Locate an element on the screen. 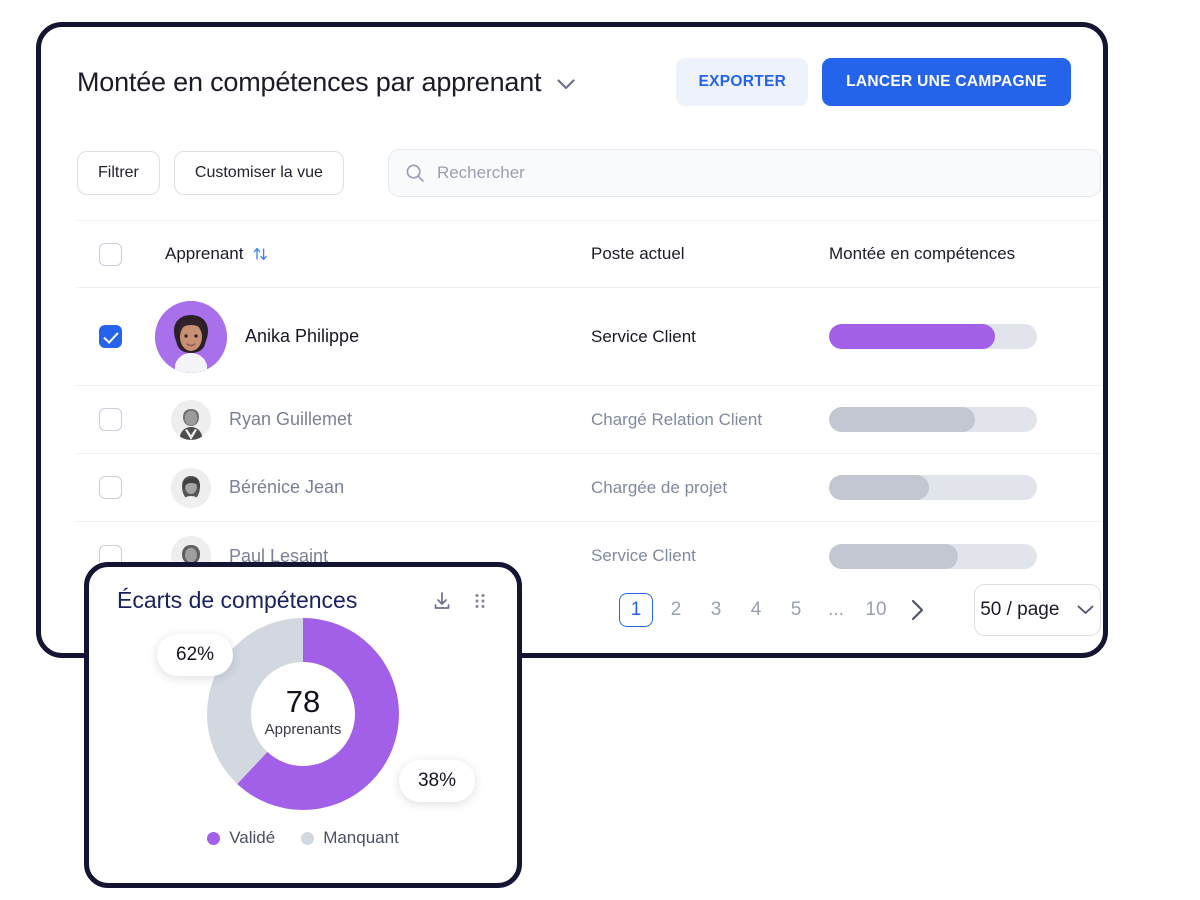 This screenshot has width=1200, height=900. learner-name: Ryan Guillemet is located at coordinates (291, 419).